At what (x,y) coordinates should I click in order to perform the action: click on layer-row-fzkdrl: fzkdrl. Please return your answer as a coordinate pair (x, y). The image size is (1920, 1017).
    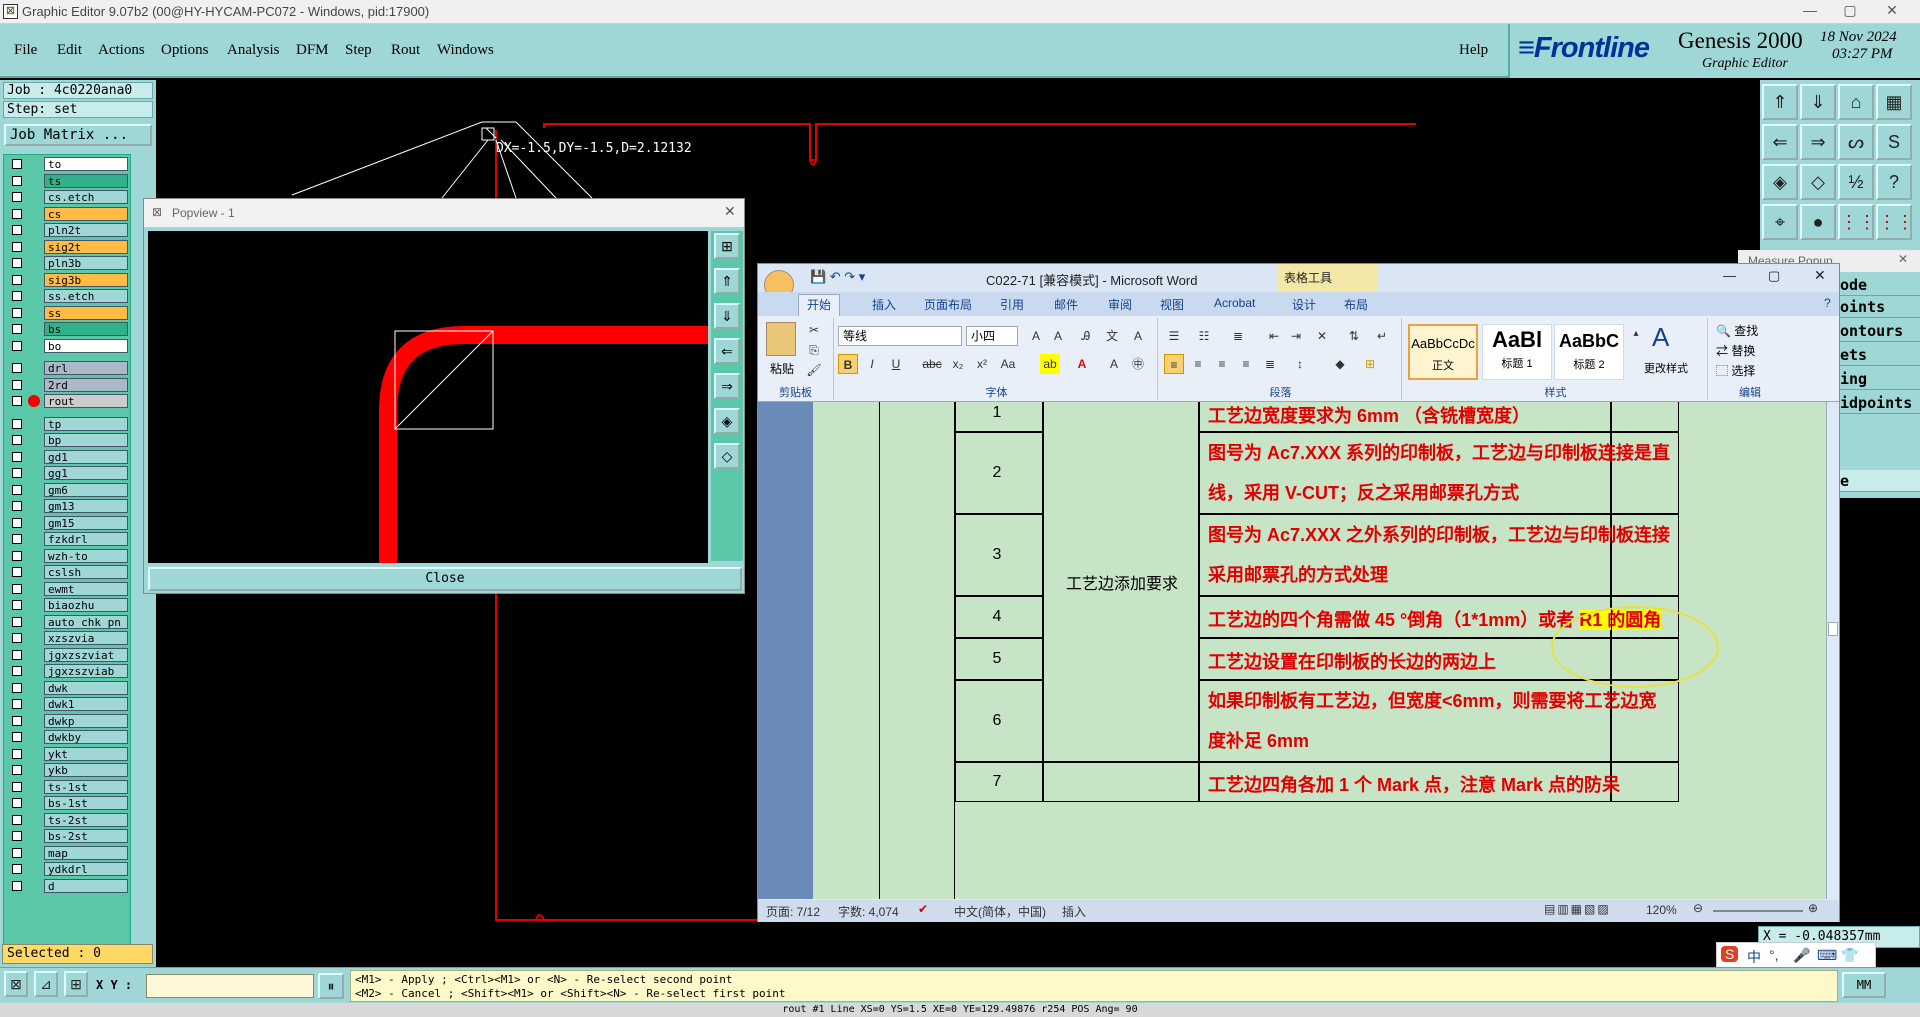
    Looking at the image, I should click on (67, 539).